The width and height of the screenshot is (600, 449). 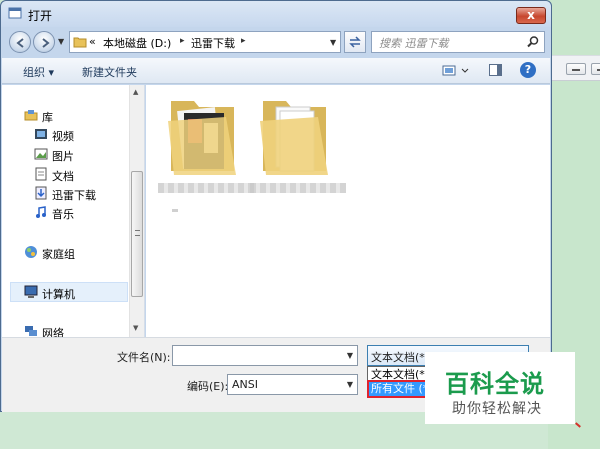 I want to click on forward-button, so click(x=44, y=42).